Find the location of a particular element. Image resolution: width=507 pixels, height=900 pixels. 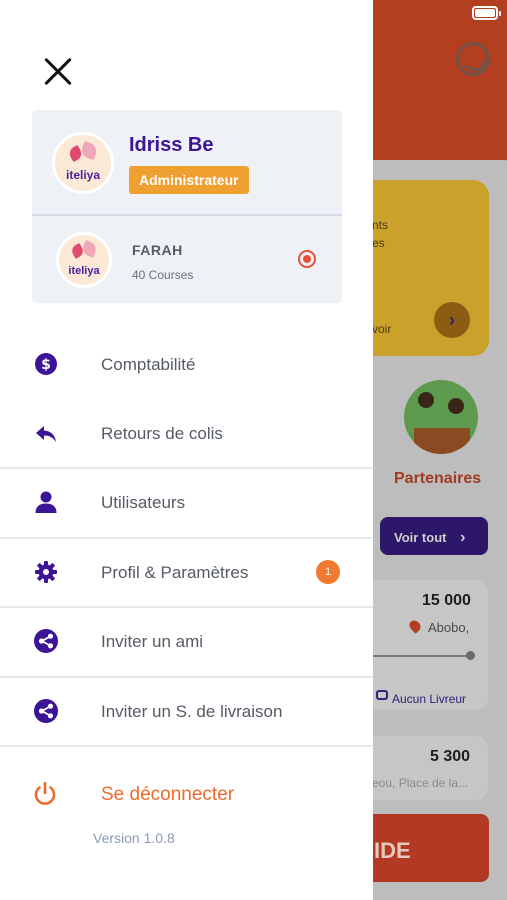

account-courses-count: 40 Courses is located at coordinates (163, 275).